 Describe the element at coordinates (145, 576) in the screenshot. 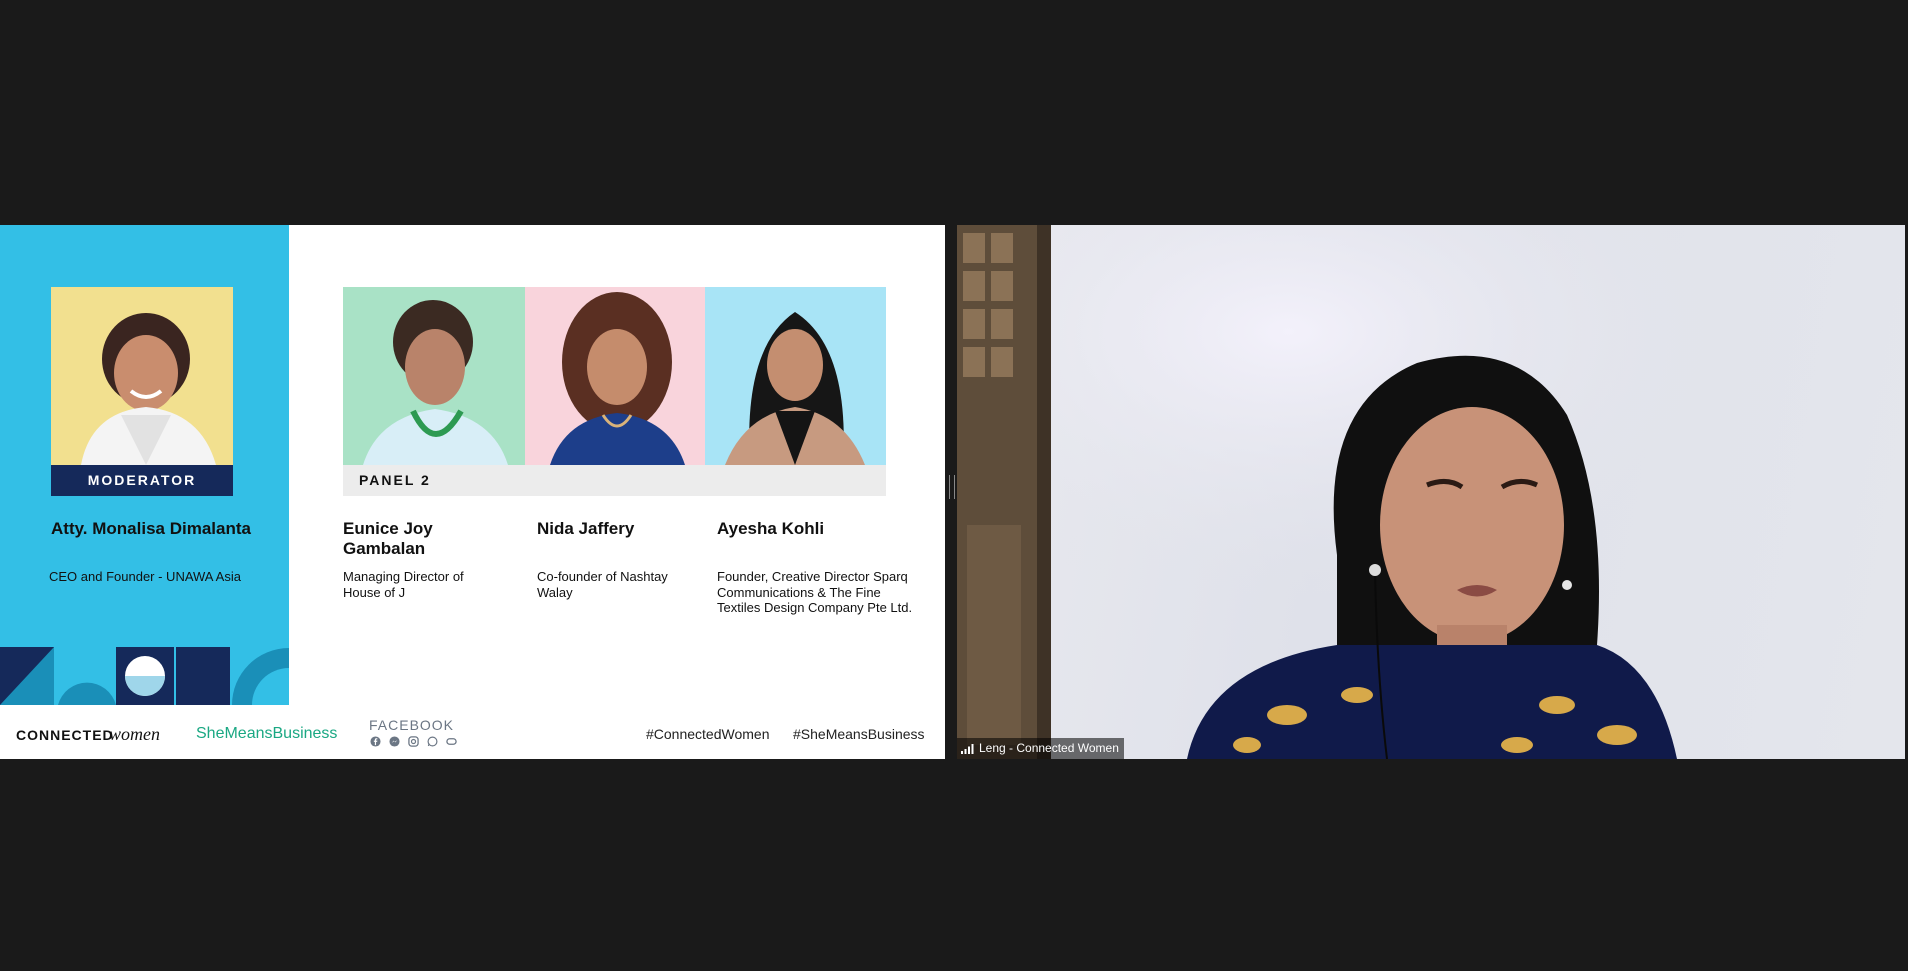

I see `moderator-role: CEO and Founder - UNAWA Asia` at that location.